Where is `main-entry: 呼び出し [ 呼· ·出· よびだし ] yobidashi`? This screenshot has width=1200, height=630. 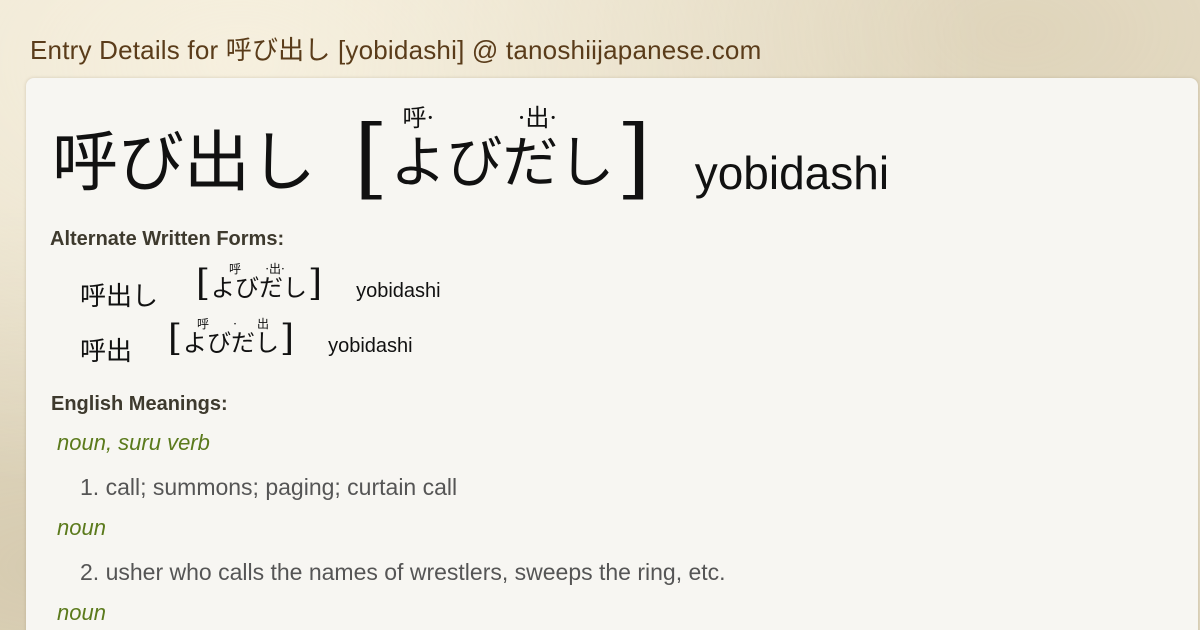
main-entry: 呼び出し [ 呼· ·出· よびだし ] yobidashi is located at coordinates (470, 155).